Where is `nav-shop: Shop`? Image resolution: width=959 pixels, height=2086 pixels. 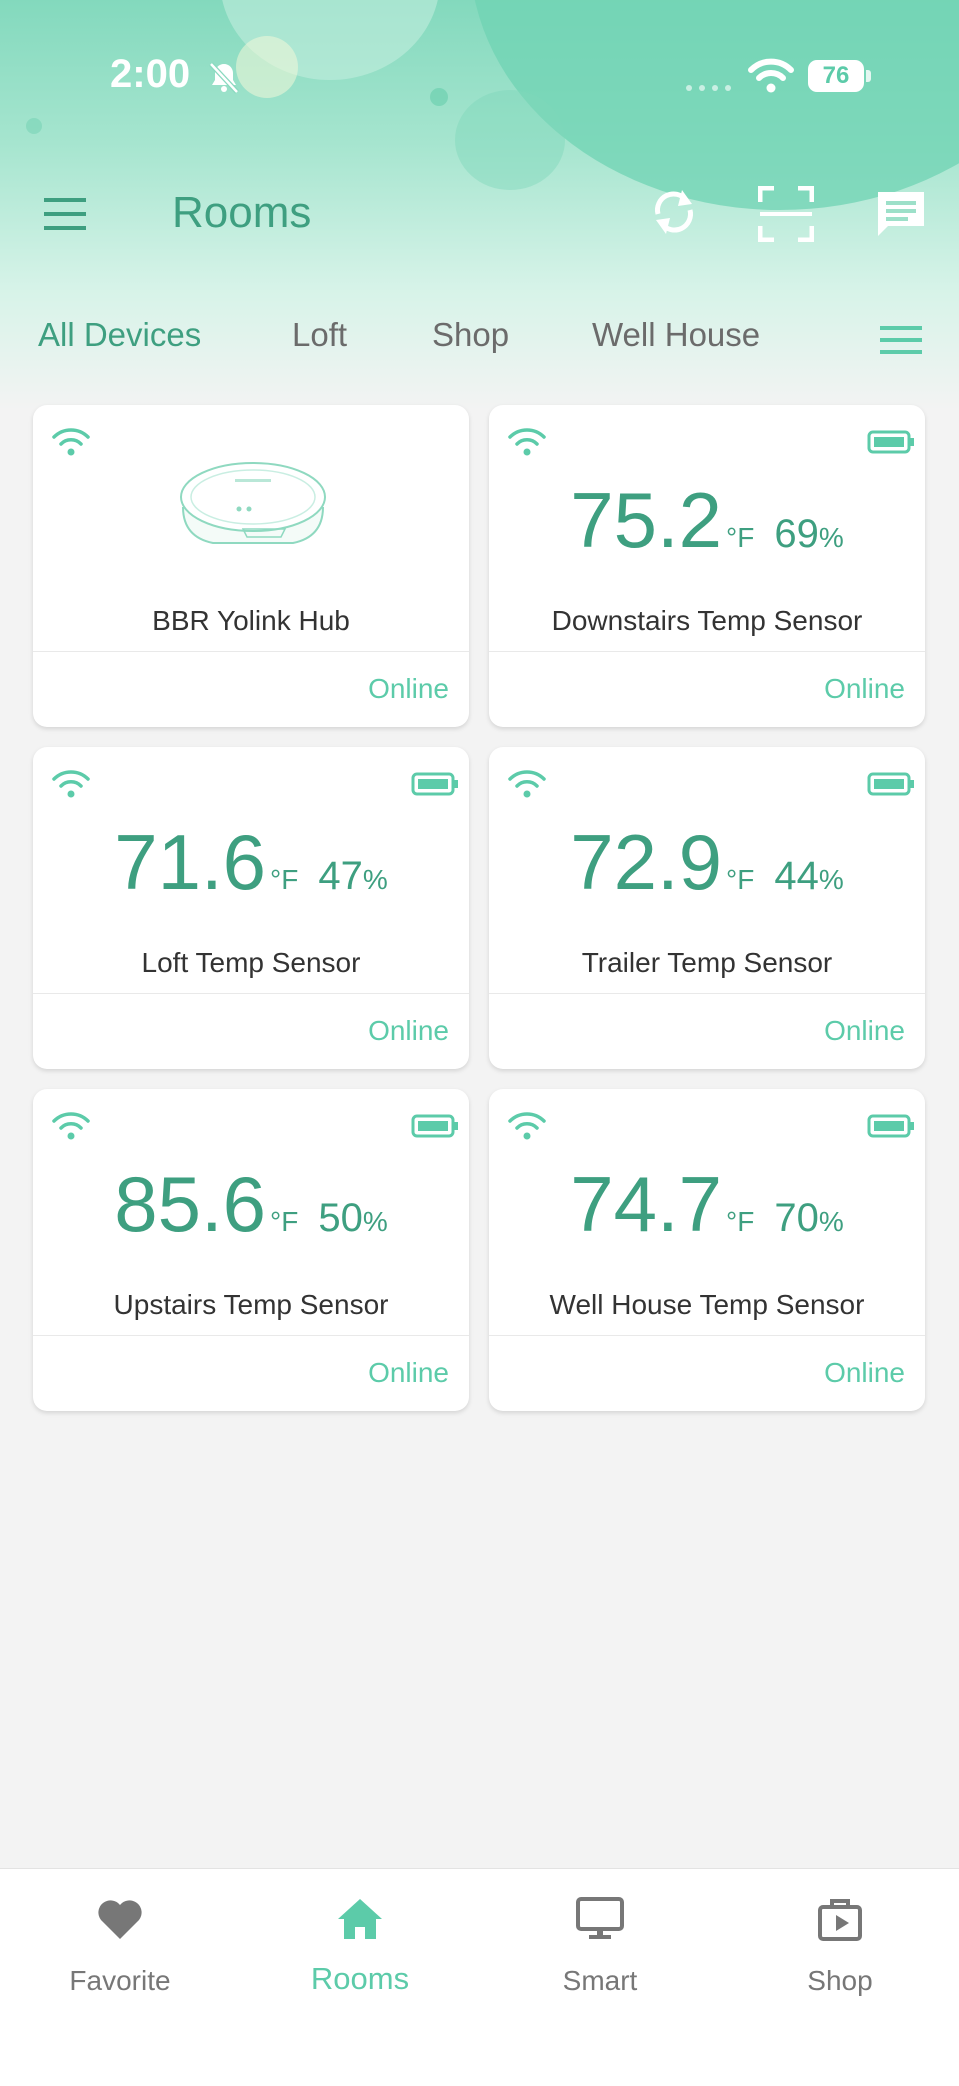 nav-shop: Shop is located at coordinates (839, 1939).